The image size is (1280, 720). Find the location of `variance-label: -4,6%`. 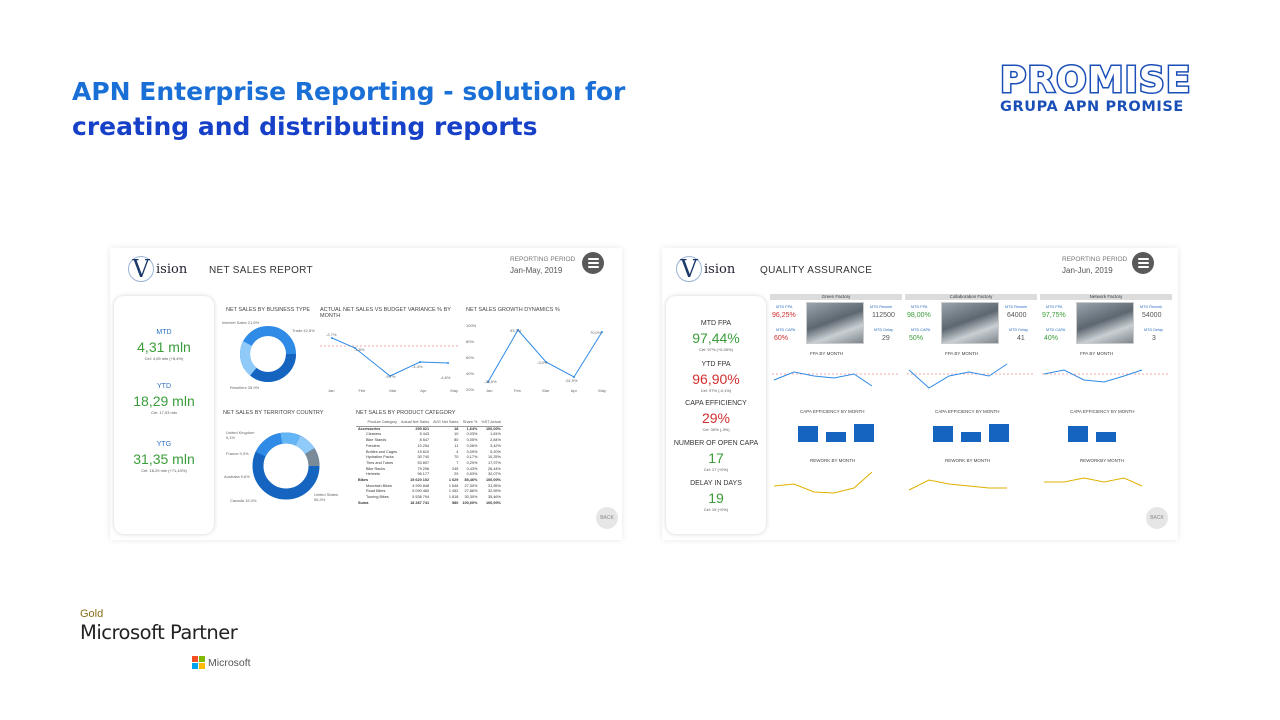

variance-label: -4,6% is located at coordinates (445, 377).